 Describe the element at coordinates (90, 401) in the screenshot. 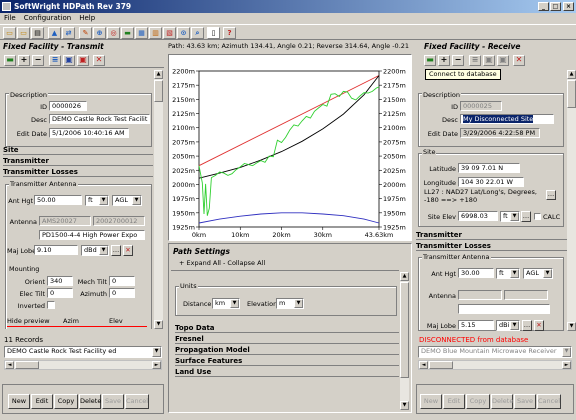

I see `left-delete-button: Delete` at that location.